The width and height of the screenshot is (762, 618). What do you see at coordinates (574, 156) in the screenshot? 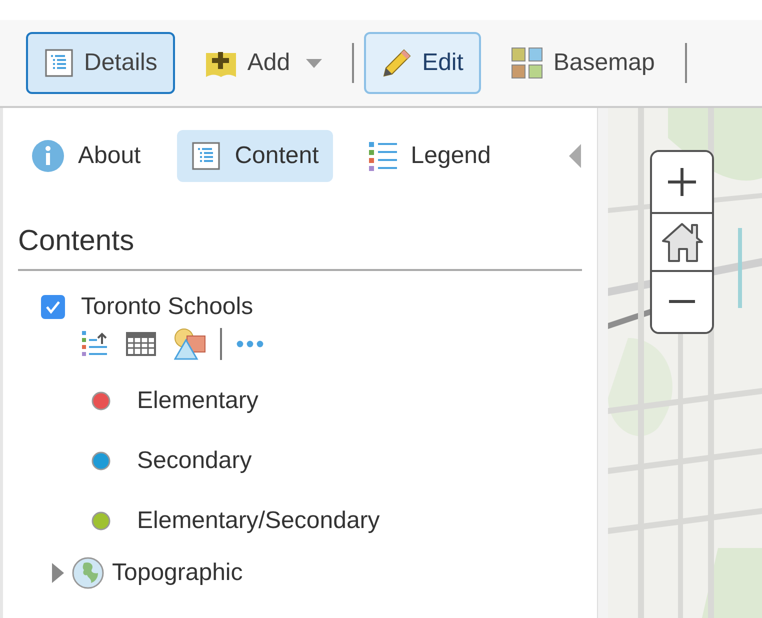
I see `collapse-icon` at bounding box center [574, 156].